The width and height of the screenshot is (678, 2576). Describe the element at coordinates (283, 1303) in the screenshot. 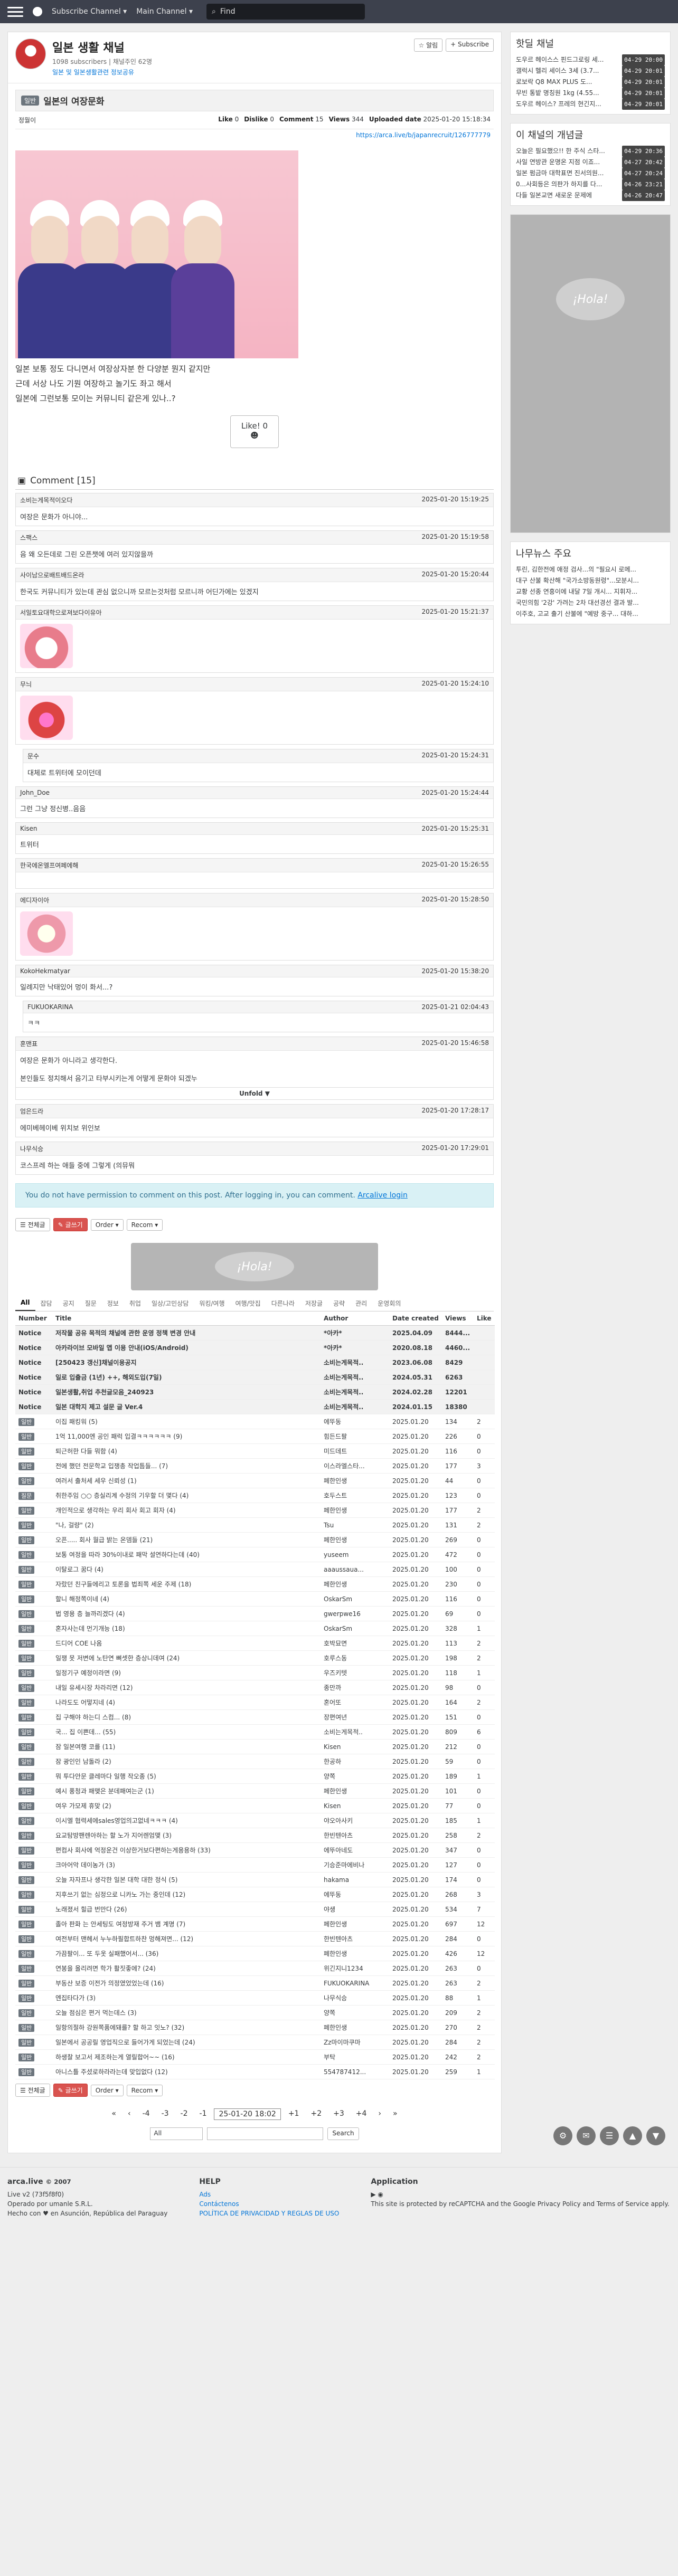

I see `board-tab: 다른나라` at that location.